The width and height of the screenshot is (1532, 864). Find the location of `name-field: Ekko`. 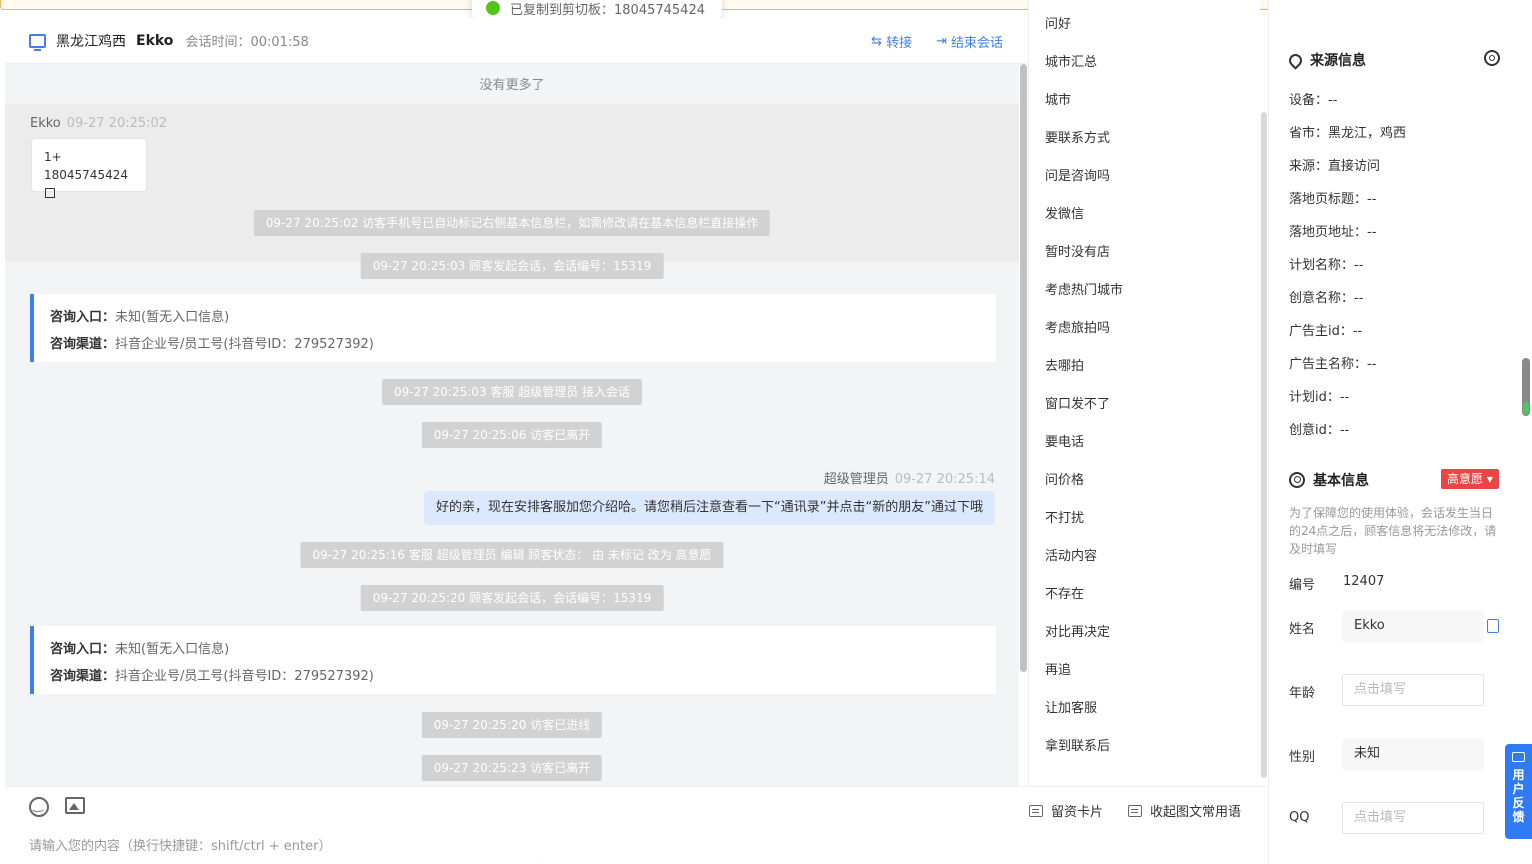

name-field: Ekko is located at coordinates (1413, 626).